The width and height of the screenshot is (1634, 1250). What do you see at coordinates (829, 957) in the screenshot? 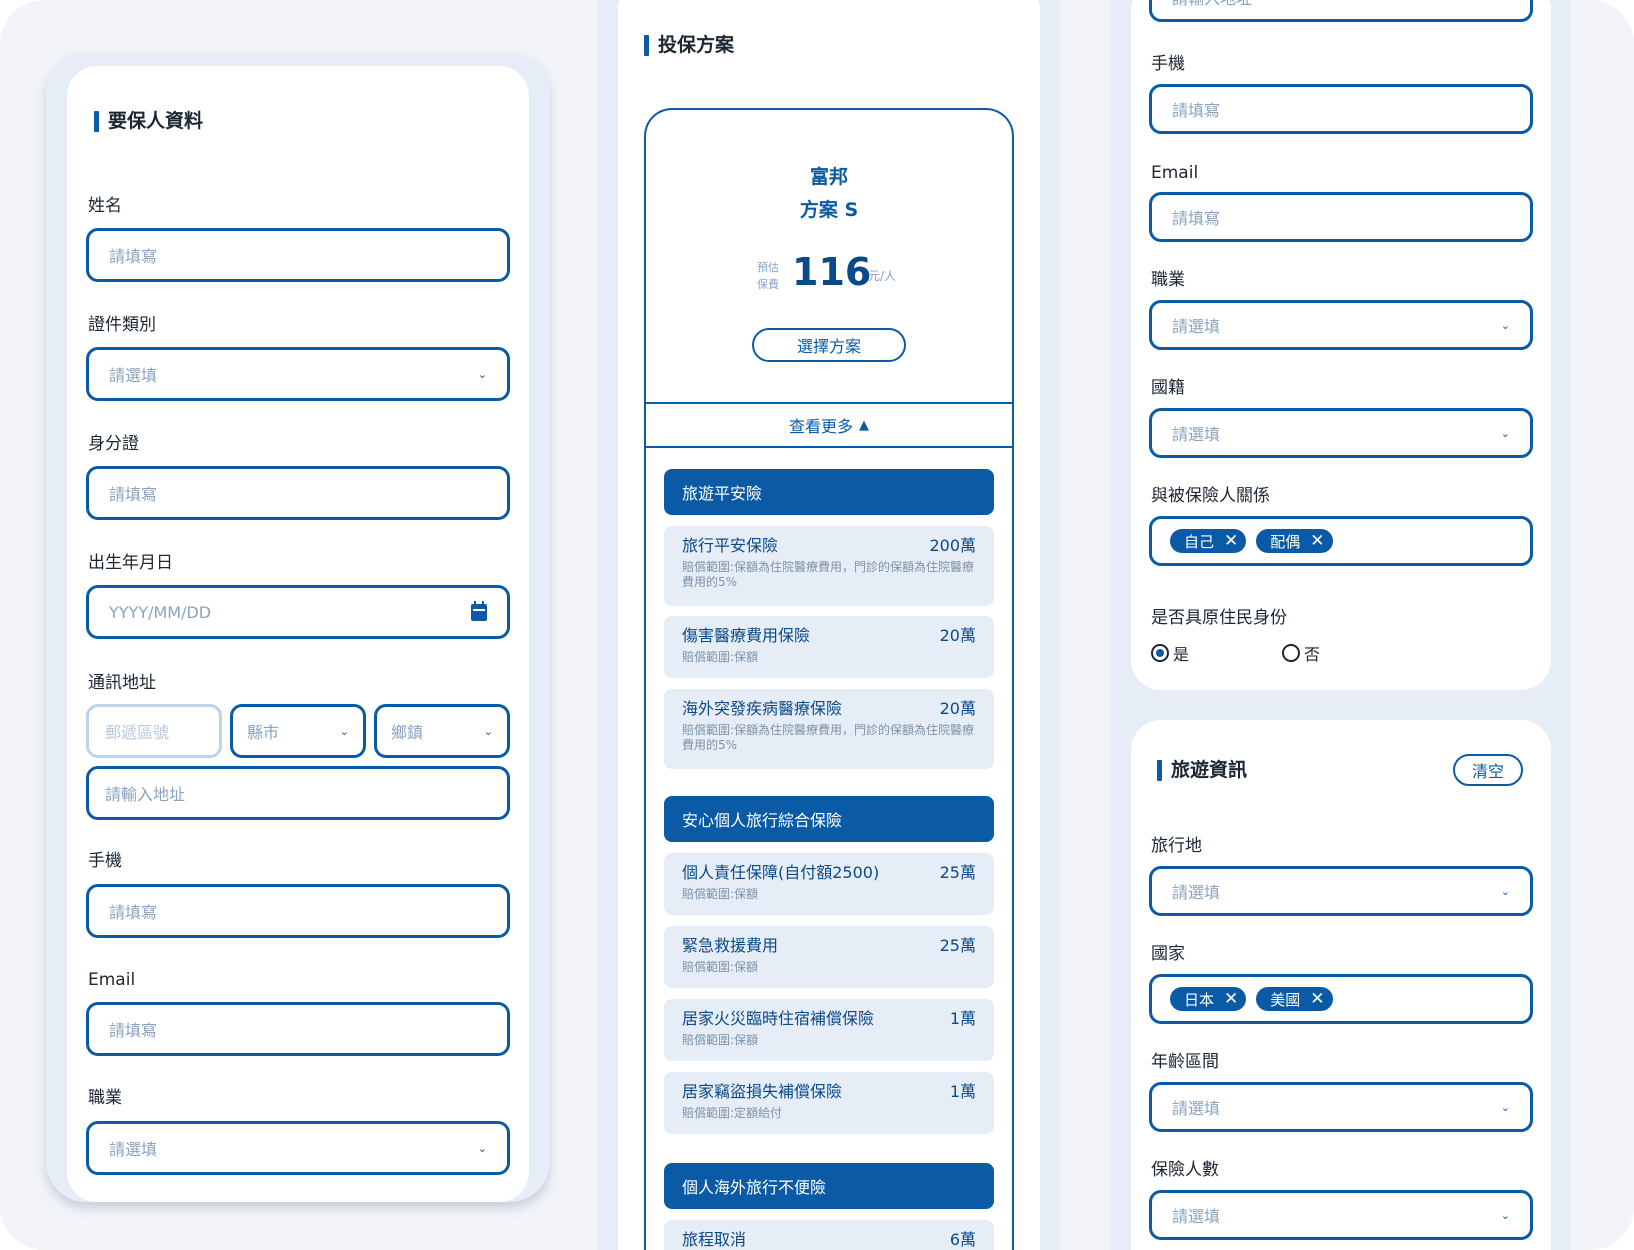
I see `coverage-item: 緊急救援費用 25萬 賠償範圍:保額` at bounding box center [829, 957].